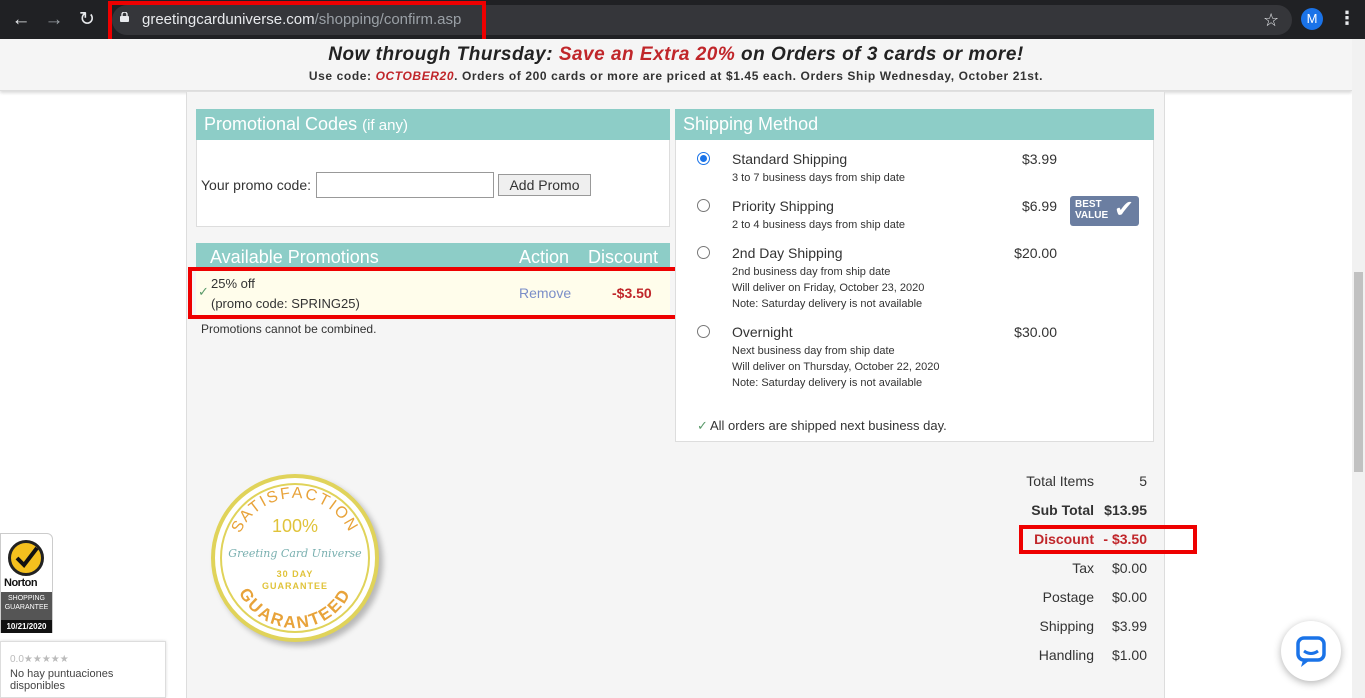 The width and height of the screenshot is (1365, 698). What do you see at coordinates (914, 124) in the screenshot?
I see `shipping-method-header: Shipping Method` at bounding box center [914, 124].